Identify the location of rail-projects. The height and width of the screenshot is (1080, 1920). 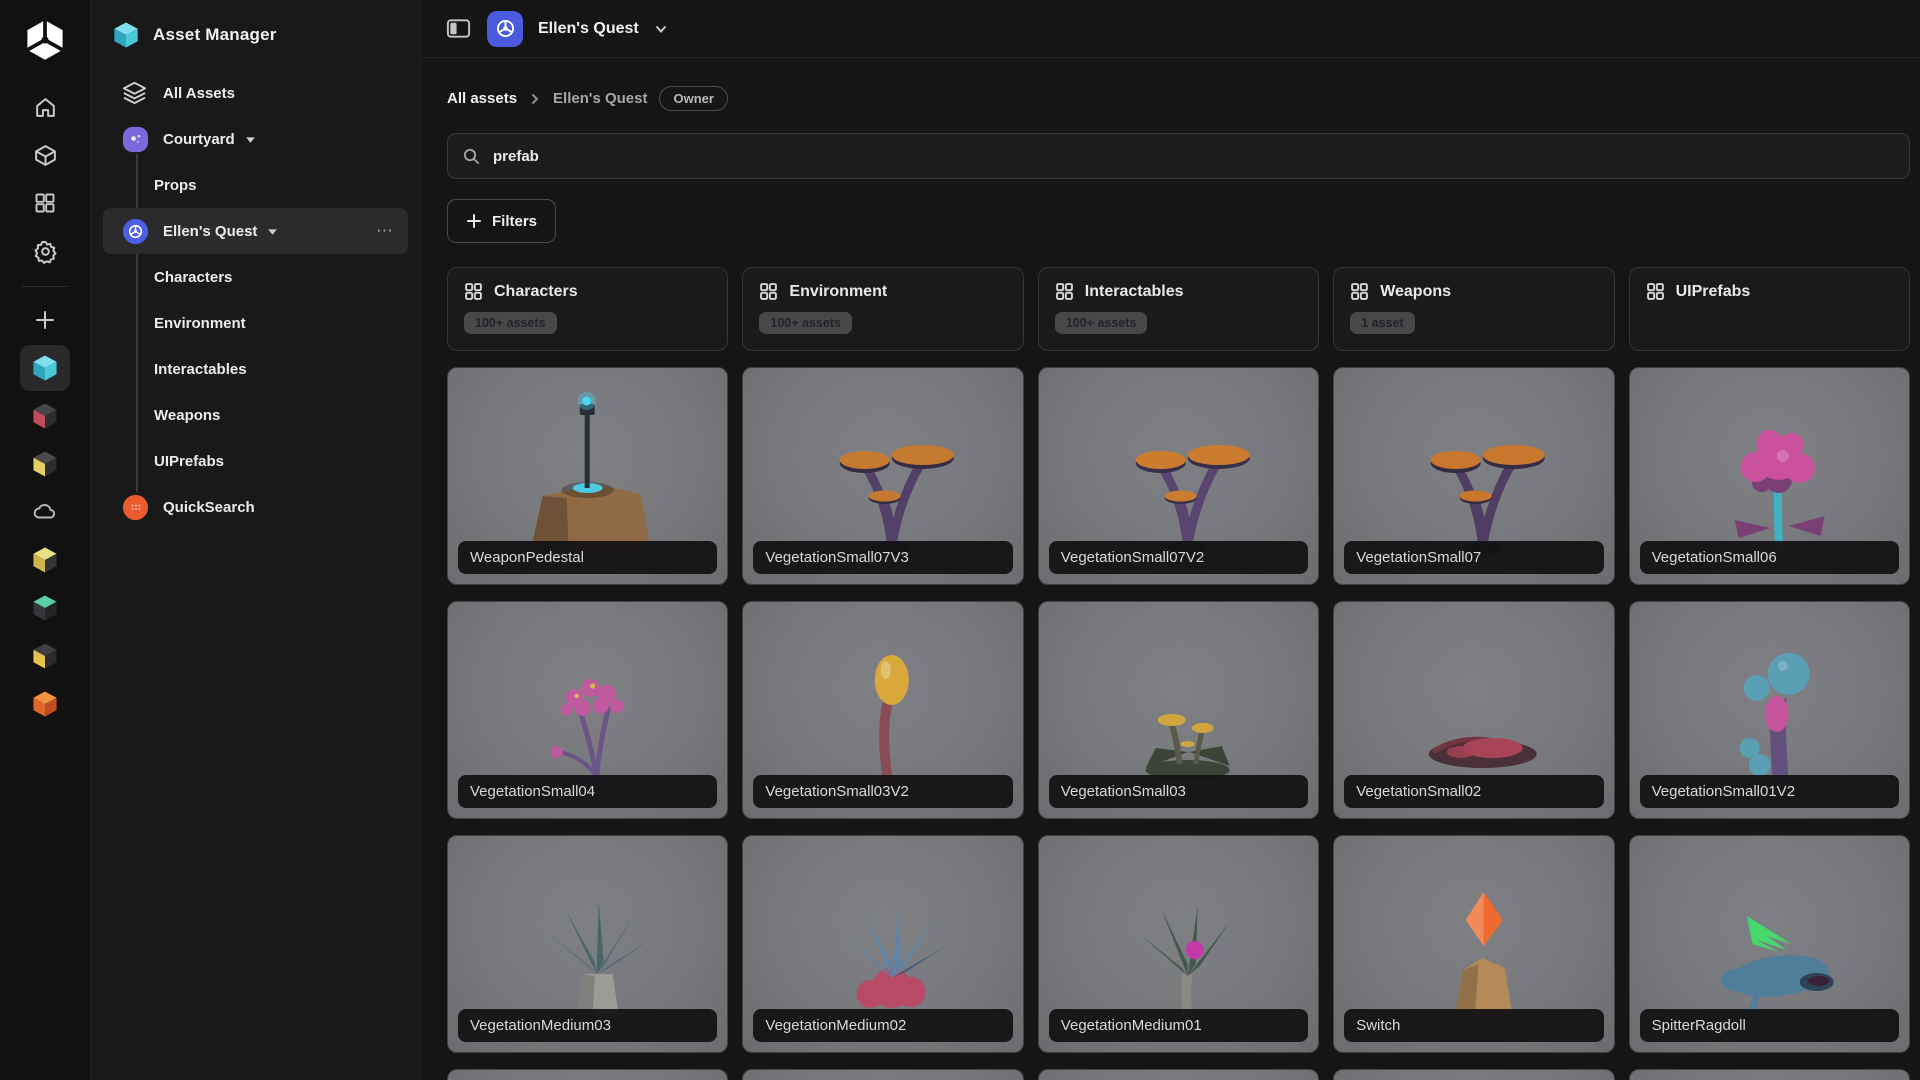
(45, 537).